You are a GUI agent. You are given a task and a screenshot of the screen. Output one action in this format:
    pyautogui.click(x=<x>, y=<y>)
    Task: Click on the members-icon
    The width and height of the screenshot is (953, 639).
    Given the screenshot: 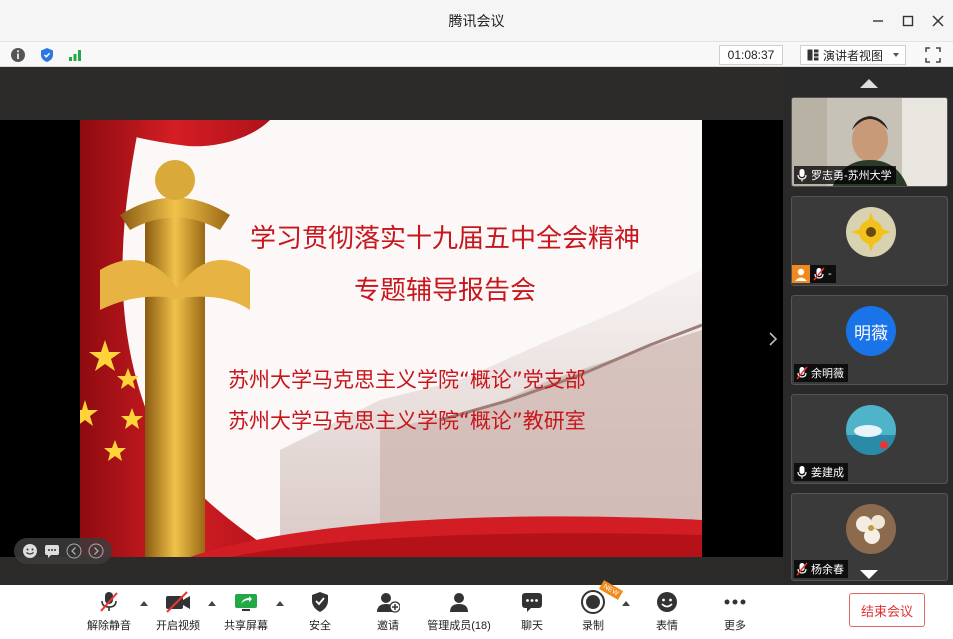 What is the action you would take?
    pyautogui.click(x=459, y=602)
    